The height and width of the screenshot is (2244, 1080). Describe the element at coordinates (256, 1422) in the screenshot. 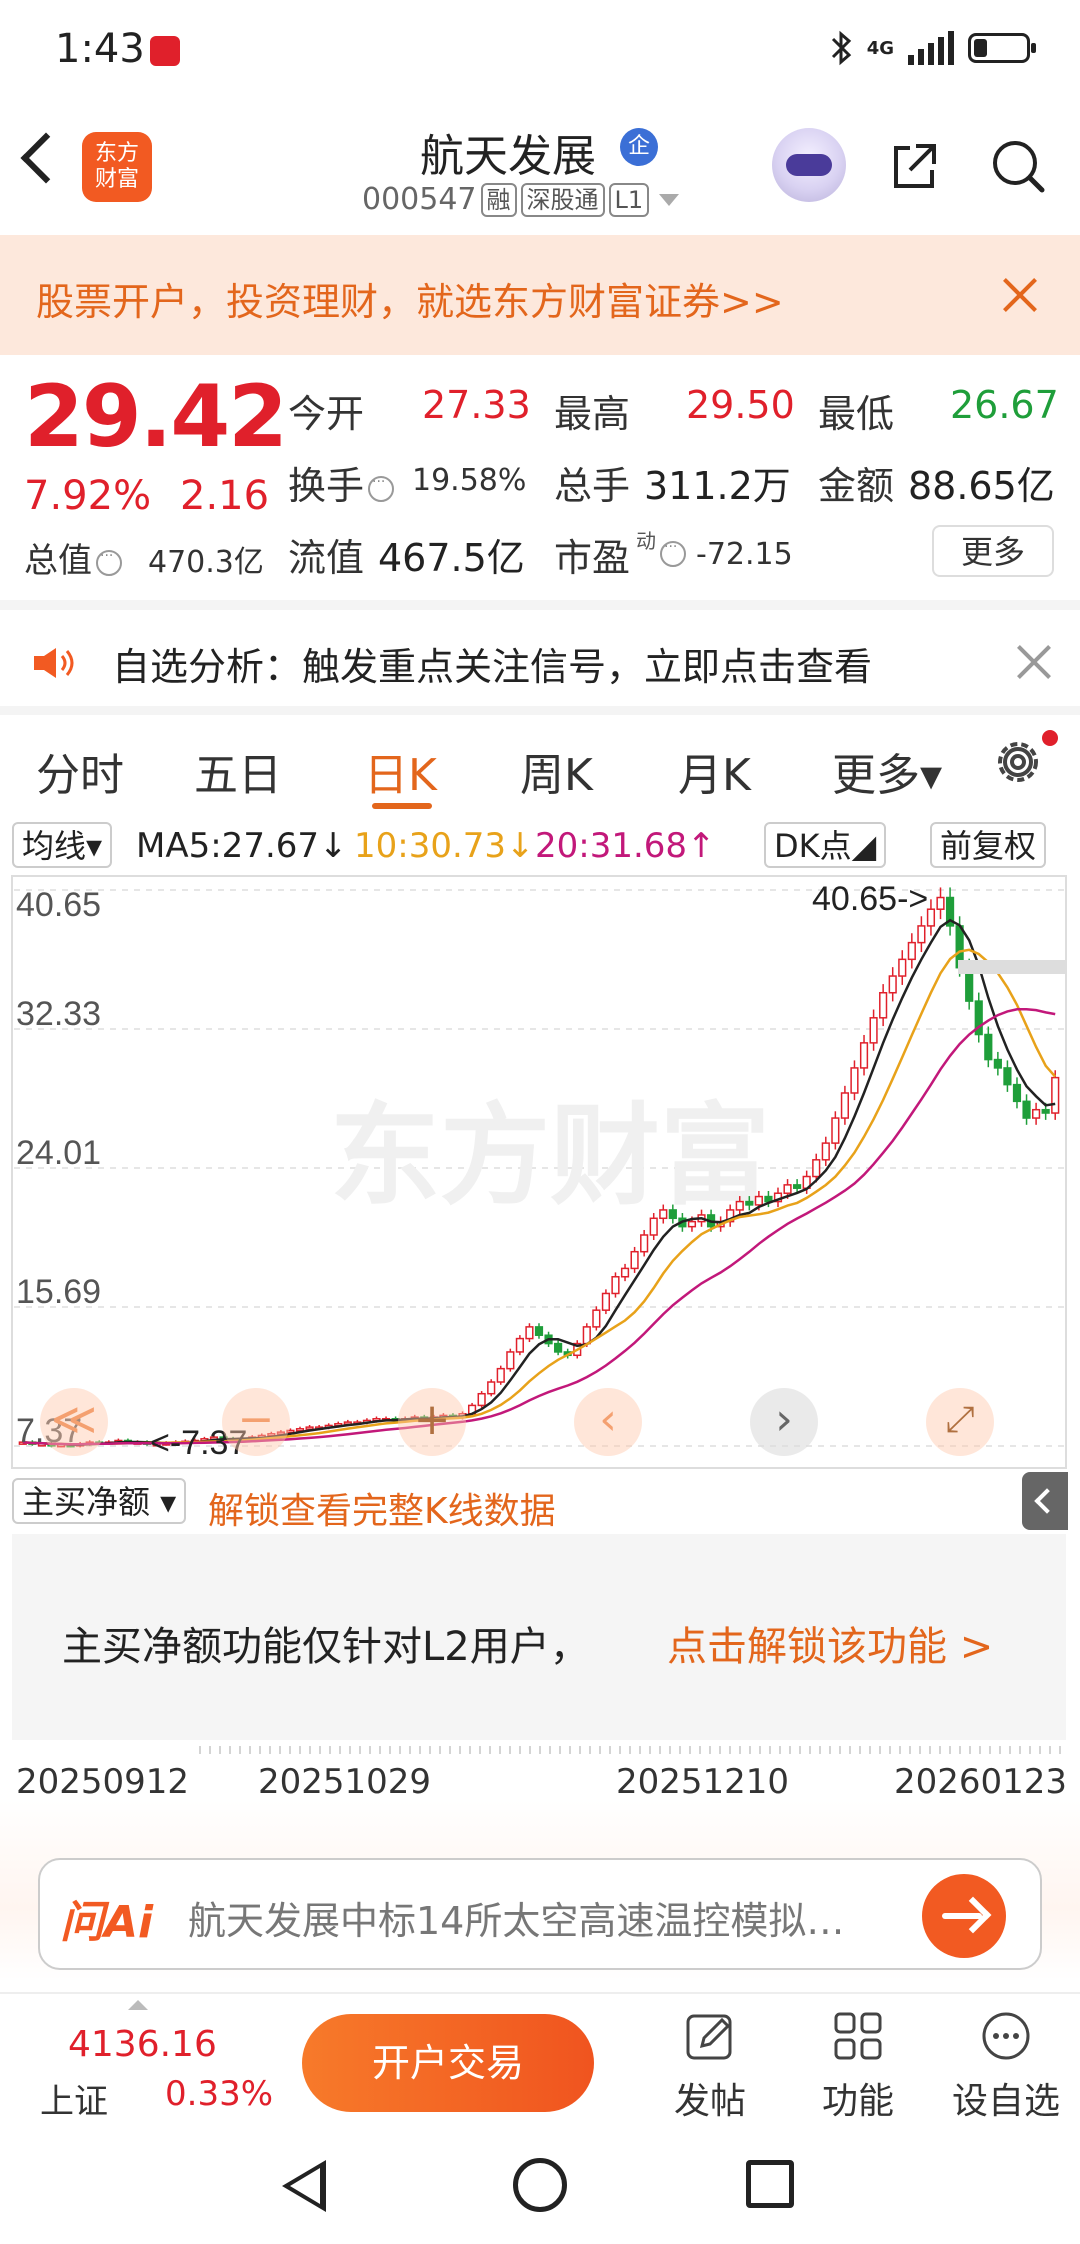

I see `zoom-out-button: −` at that location.